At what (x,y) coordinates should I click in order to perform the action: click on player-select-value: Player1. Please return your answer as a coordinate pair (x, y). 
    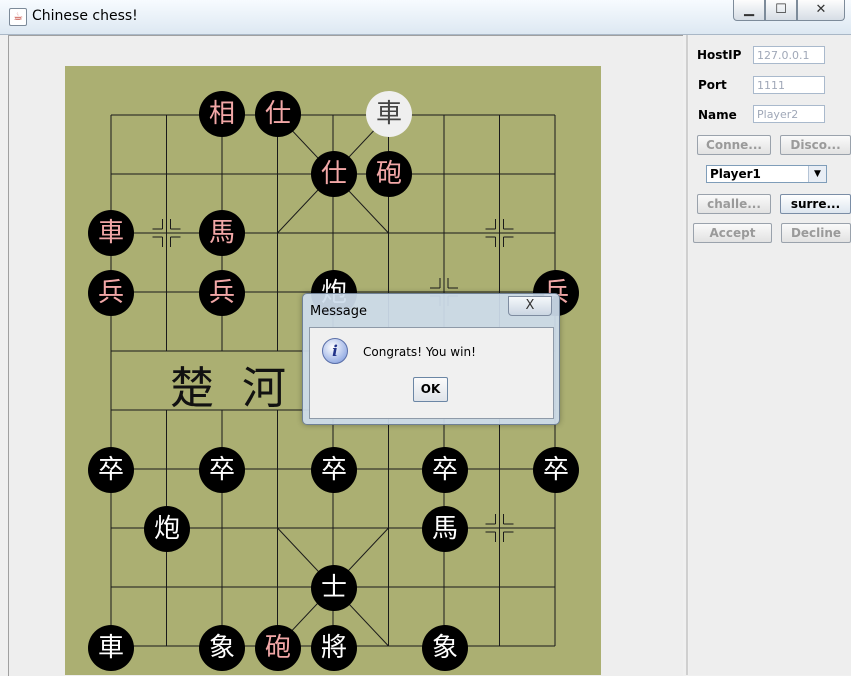
    Looking at the image, I should click on (735, 174).